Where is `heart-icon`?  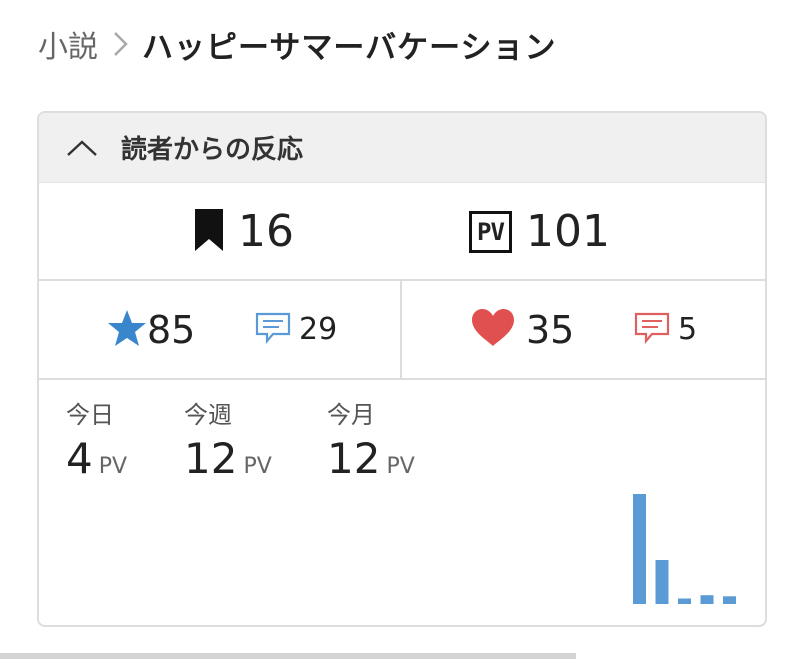
heart-icon is located at coordinates (498, 330).